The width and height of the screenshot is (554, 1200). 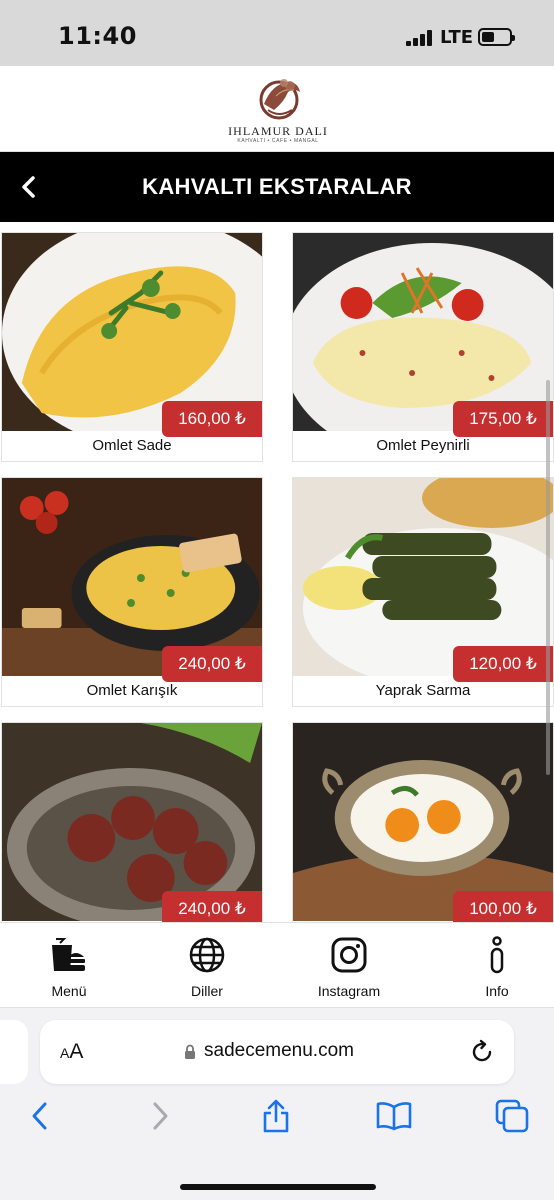 I want to click on battery-level, so click(x=488, y=37).